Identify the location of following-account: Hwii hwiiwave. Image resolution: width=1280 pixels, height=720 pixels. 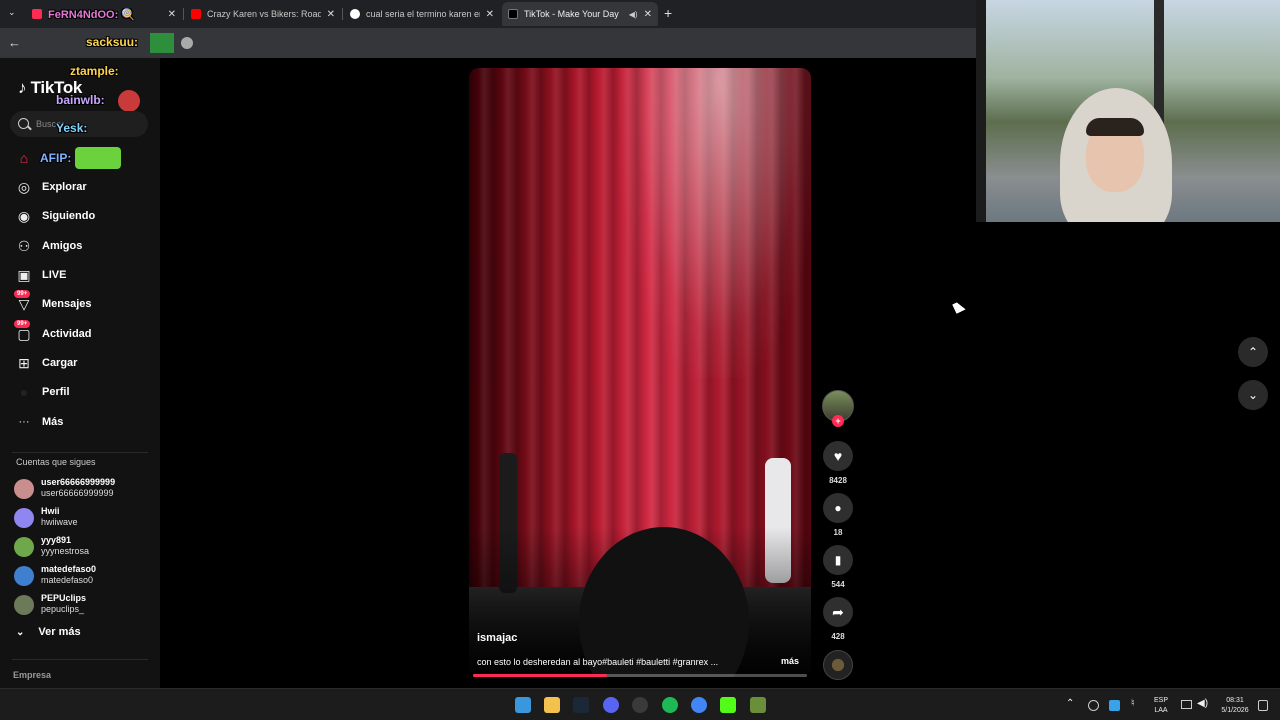
(84, 518).